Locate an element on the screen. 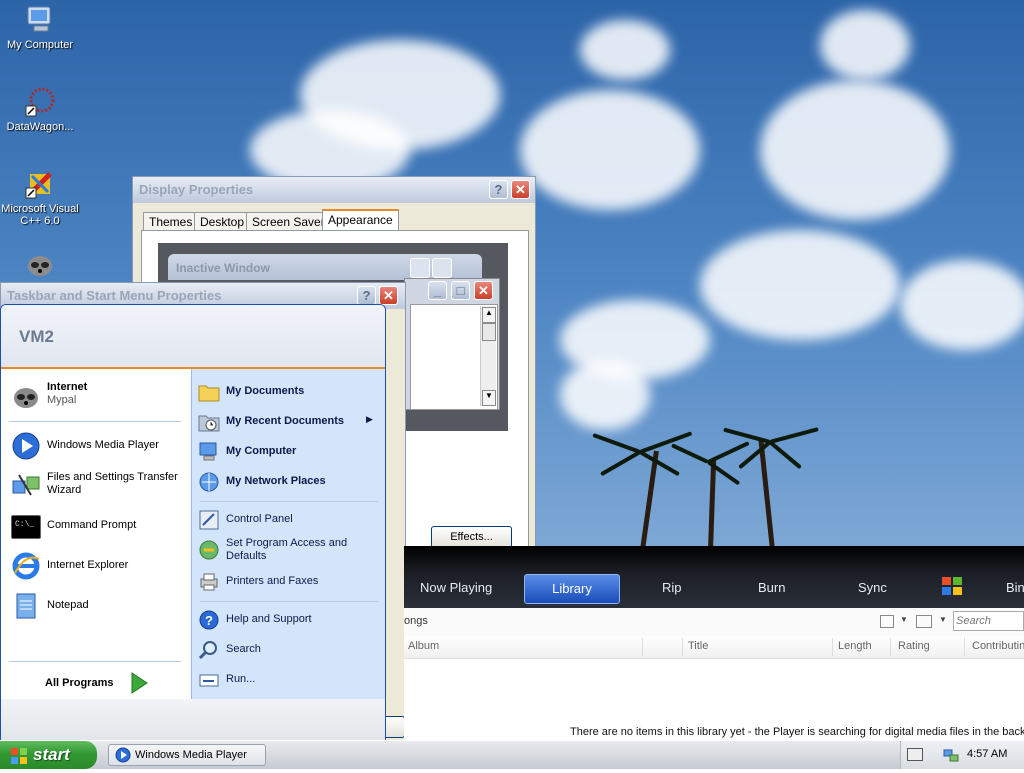 Image resolution: width=1024 pixels, height=773 pixels. column-rating: Rating is located at coordinates (914, 646).